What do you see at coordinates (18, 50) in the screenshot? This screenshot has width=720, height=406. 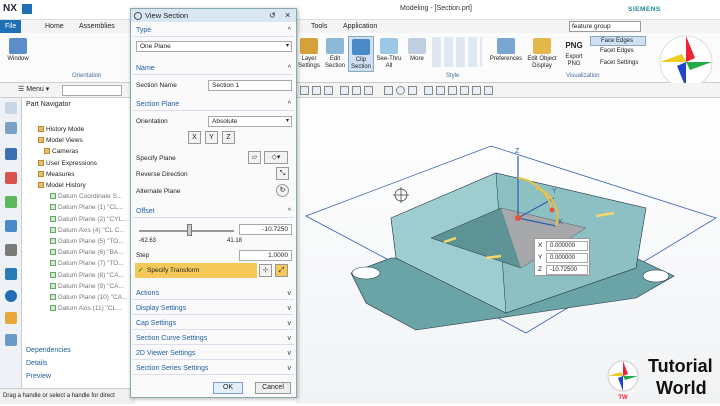 I see `window-button: Window` at bounding box center [18, 50].